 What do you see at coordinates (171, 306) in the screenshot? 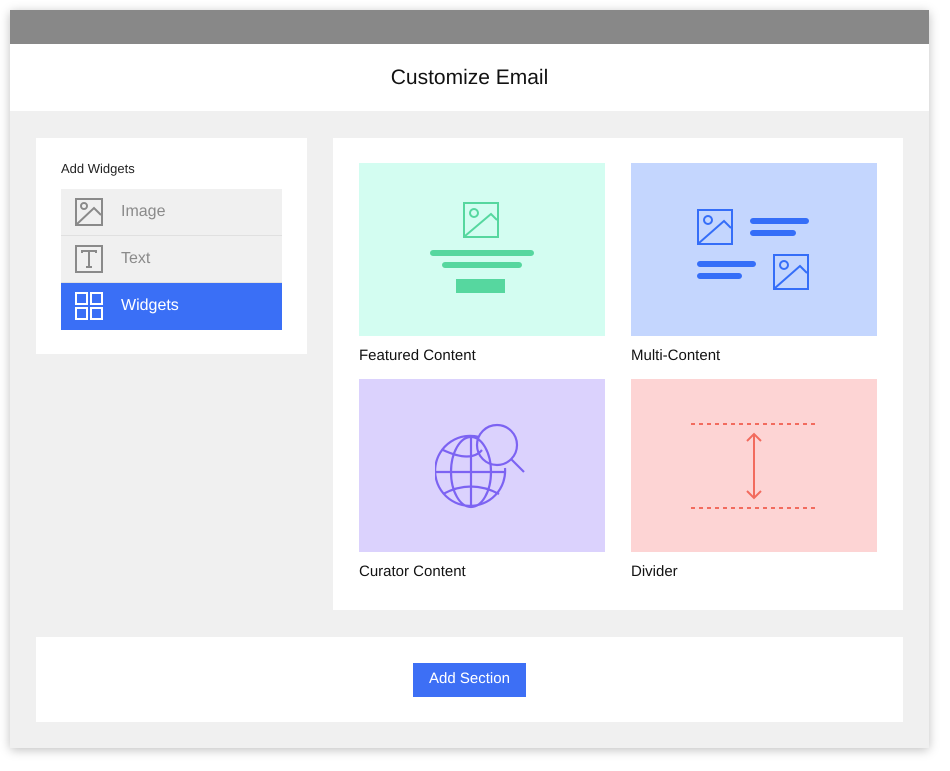
I see `widget-type-item: Widgets` at bounding box center [171, 306].